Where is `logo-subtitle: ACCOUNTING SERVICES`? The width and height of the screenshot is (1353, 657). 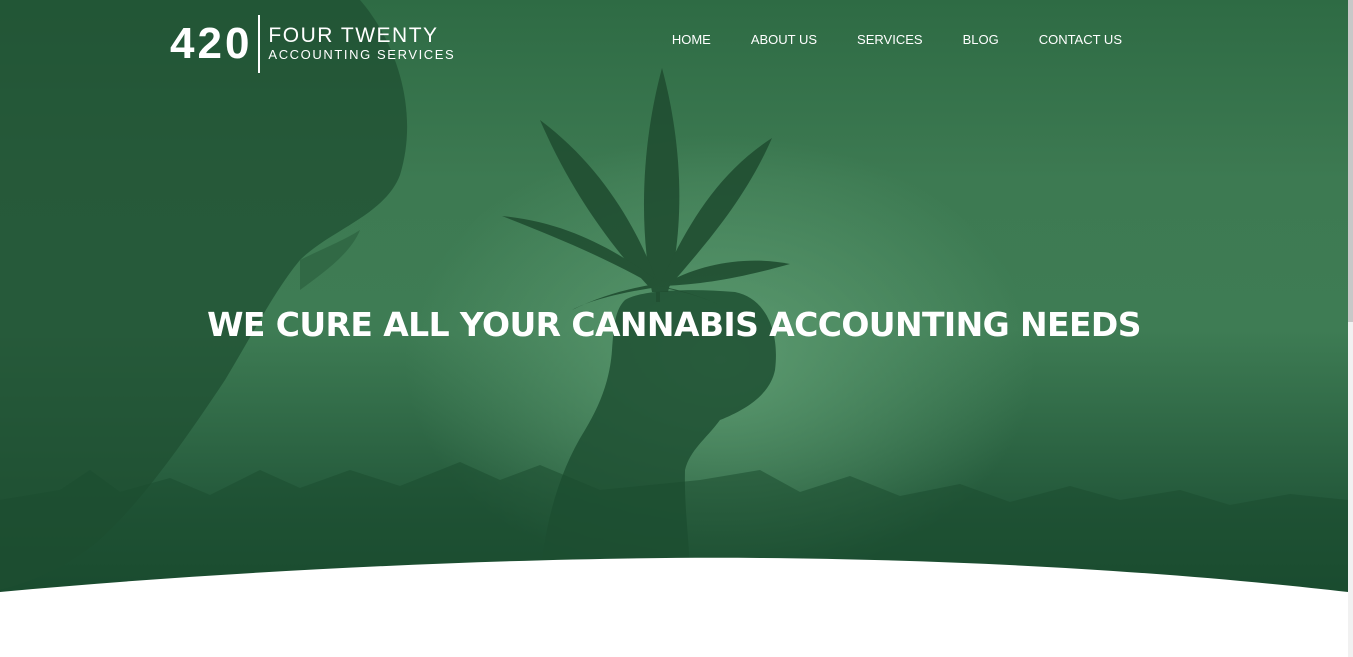
logo-subtitle: ACCOUNTING SERVICES is located at coordinates (362, 54).